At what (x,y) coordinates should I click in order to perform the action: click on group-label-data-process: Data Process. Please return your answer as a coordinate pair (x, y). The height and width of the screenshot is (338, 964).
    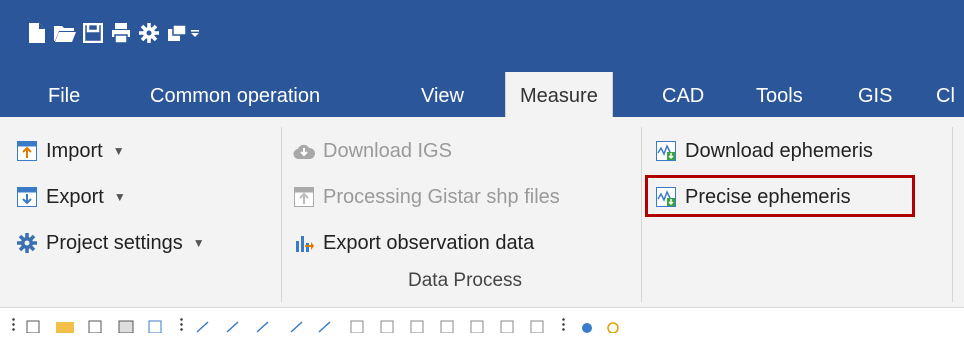
    Looking at the image, I should click on (465, 280).